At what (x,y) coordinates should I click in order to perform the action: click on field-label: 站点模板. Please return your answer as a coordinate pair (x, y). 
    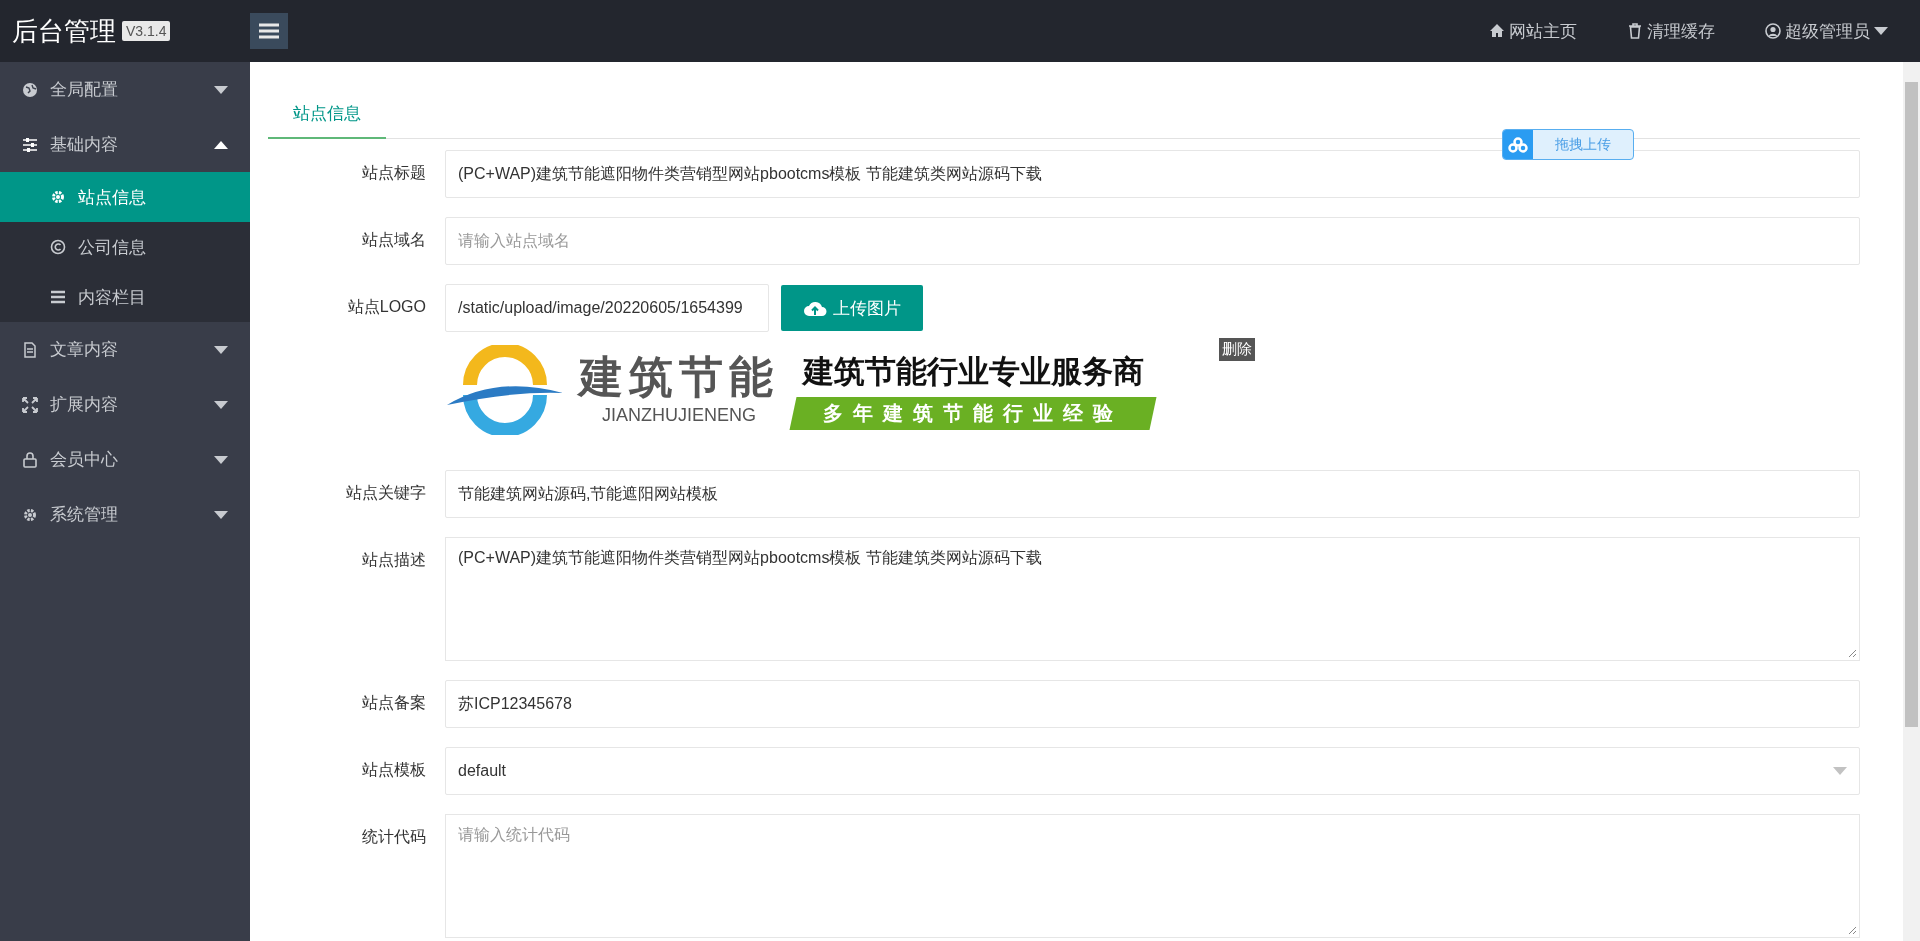
    Looking at the image, I should click on (393, 770).